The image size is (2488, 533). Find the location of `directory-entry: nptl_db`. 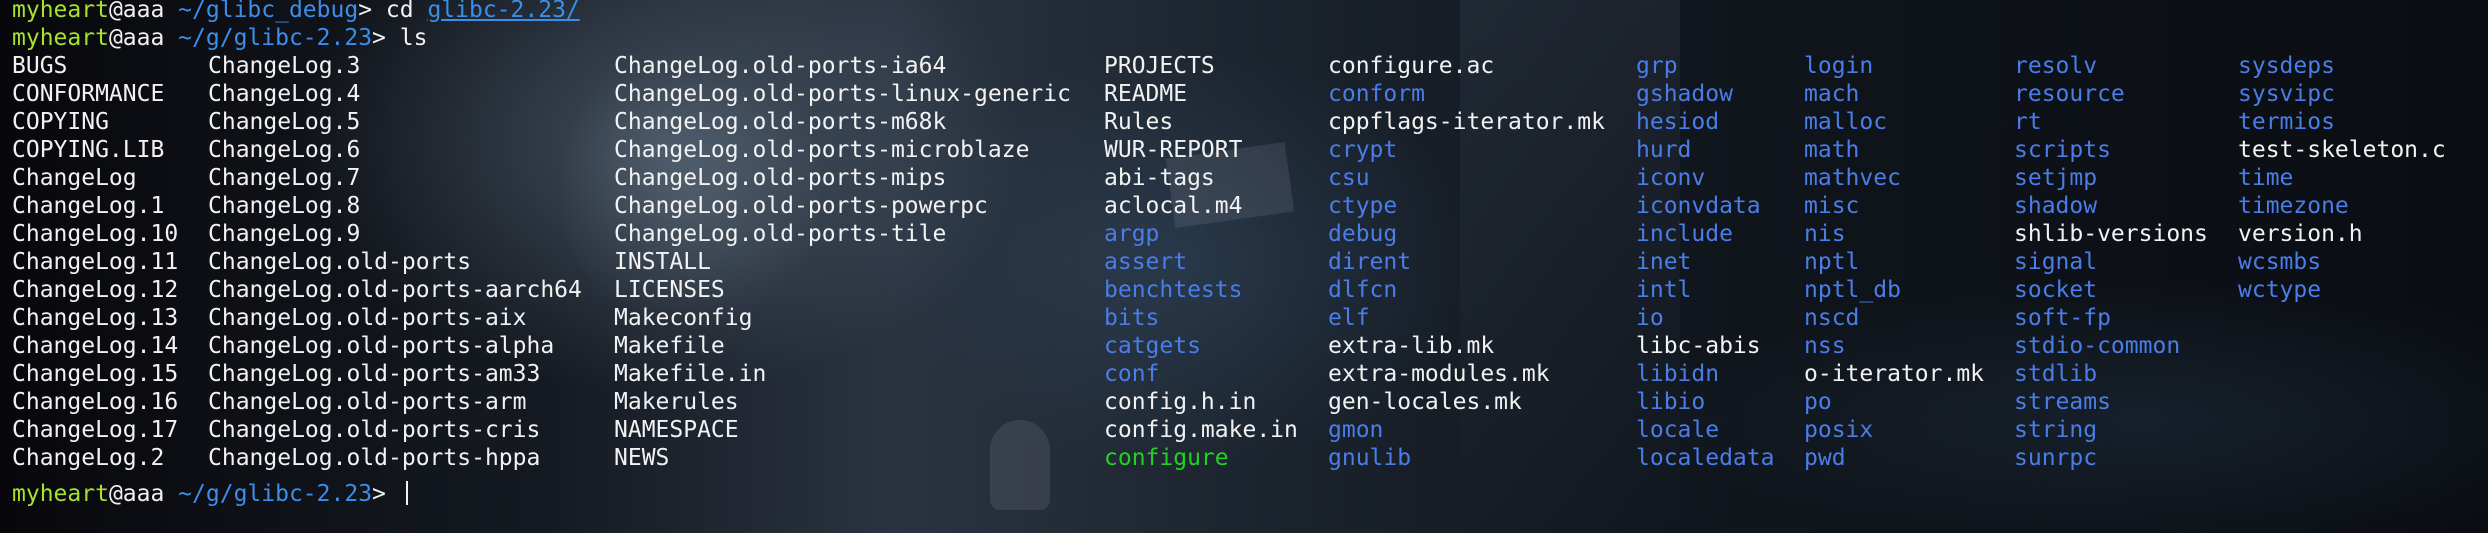

directory-entry: nptl_db is located at coordinates (1852, 290).